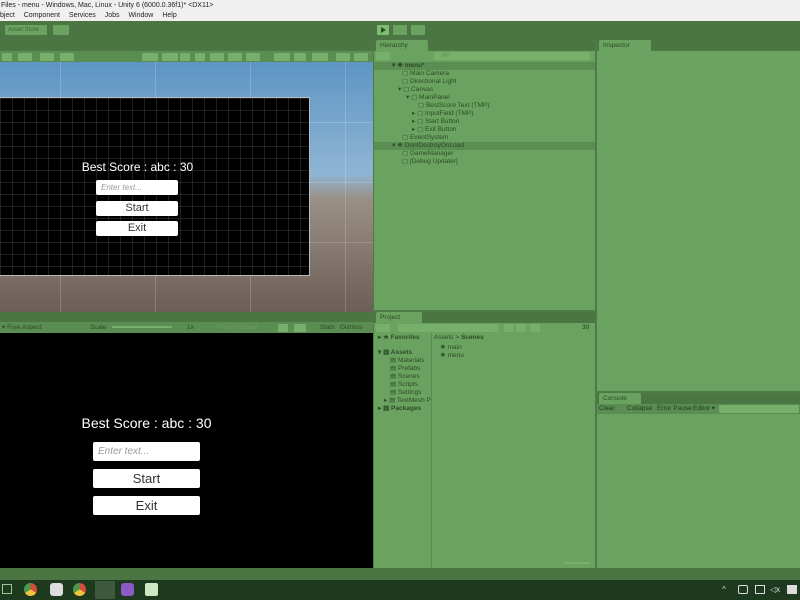 The height and width of the screenshot is (600, 800). I want to click on hierarchy-item: ▸ ▢ InputField (TMP), so click(442, 114).